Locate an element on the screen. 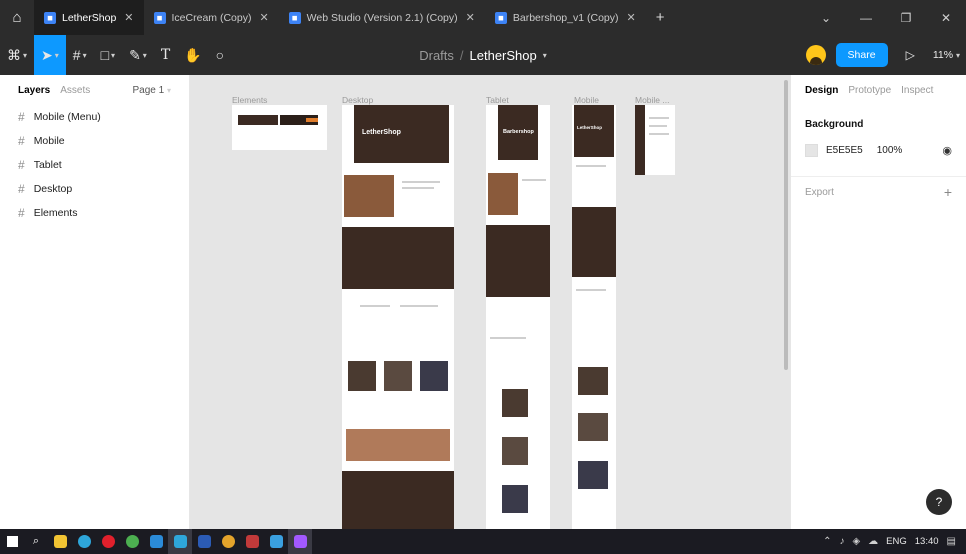  frame-label-mobile: Mobile is located at coordinates (586, 100).